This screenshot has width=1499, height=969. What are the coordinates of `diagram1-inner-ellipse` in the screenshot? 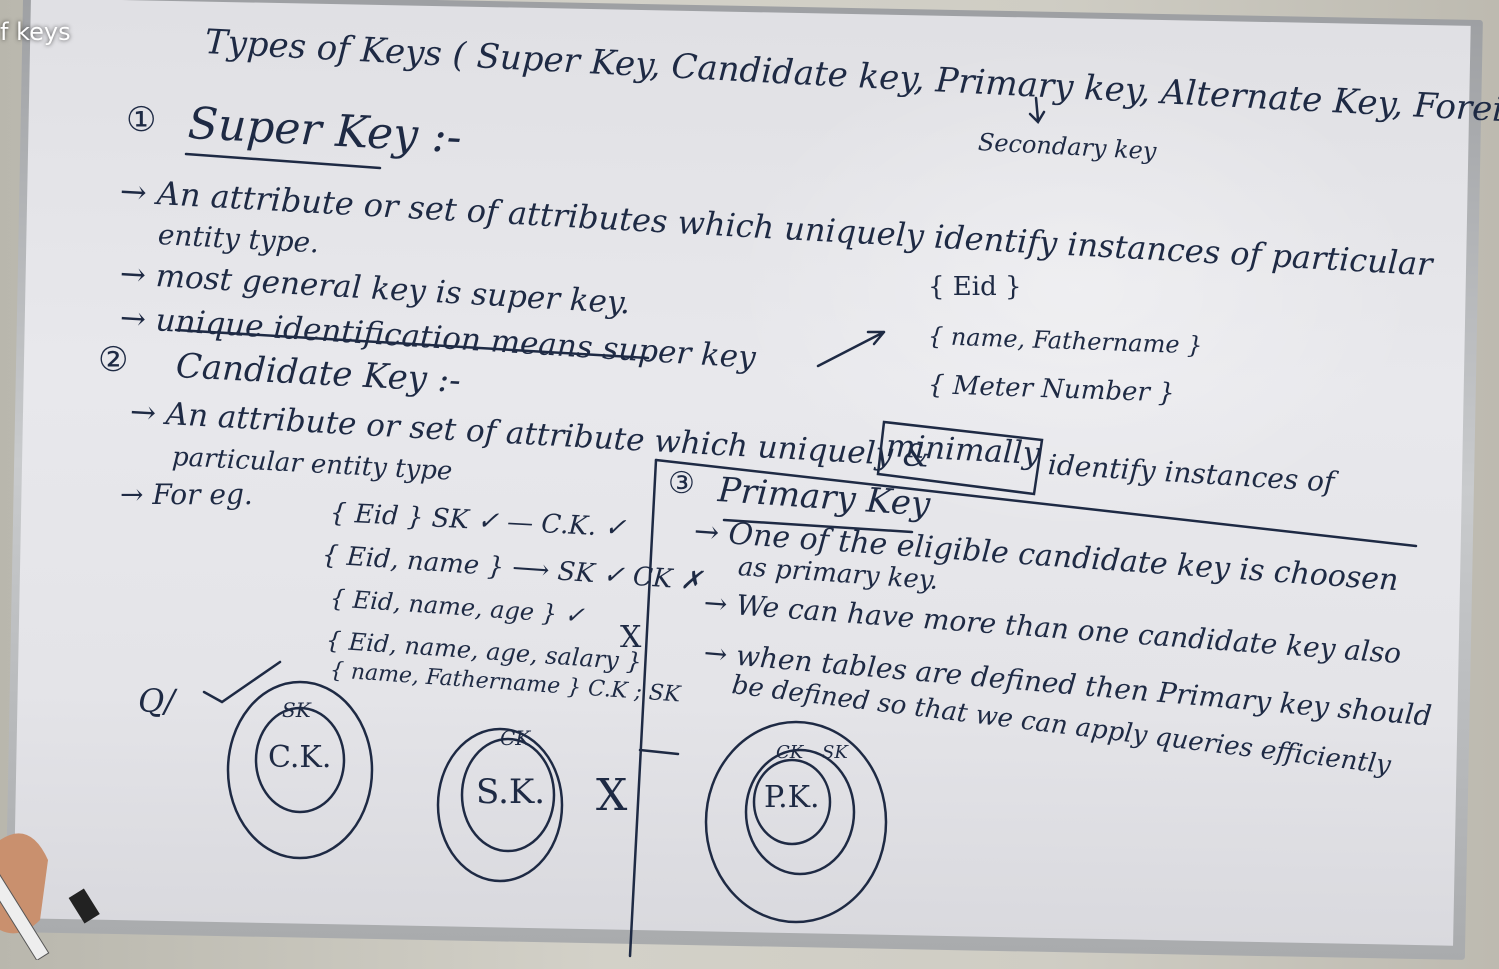 It's located at (300, 760).